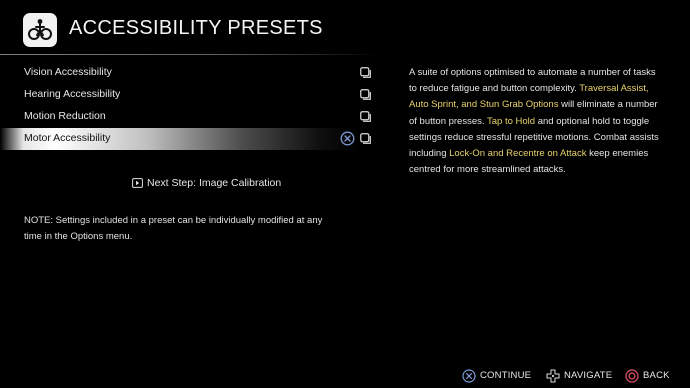 This screenshot has height=388, width=690. I want to click on back-label: BACK, so click(656, 375).